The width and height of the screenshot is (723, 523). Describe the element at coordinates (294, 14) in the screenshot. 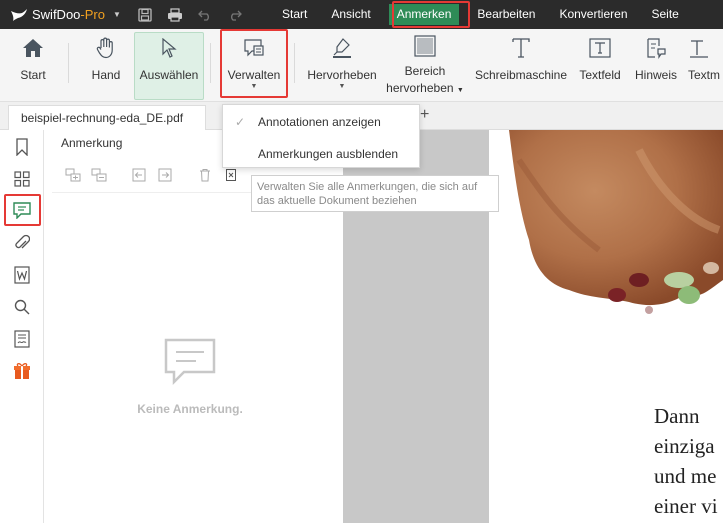

I see `menu-start: Start` at that location.